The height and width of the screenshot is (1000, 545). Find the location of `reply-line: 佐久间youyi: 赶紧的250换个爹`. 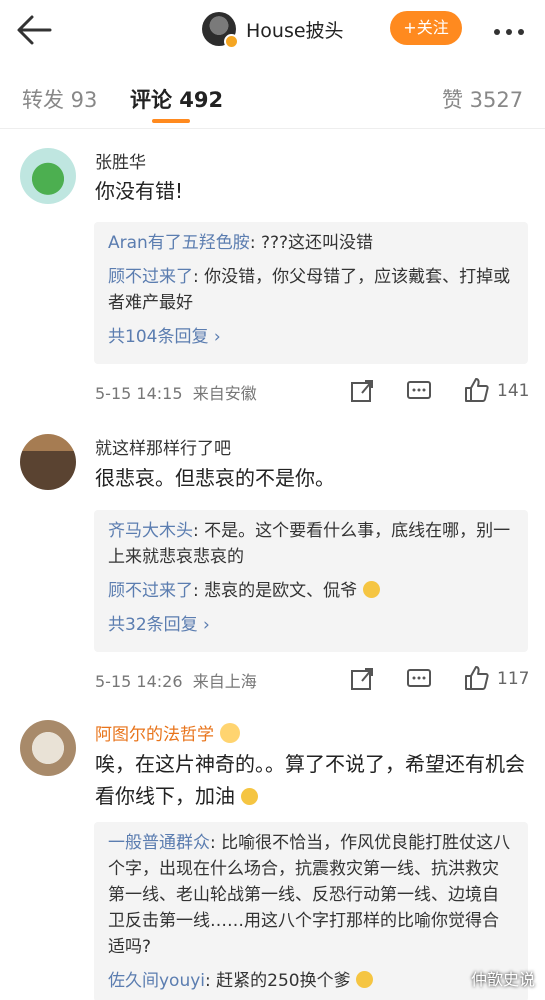

reply-line: 佐久间youyi: 赶紧的250换个爹 is located at coordinates (311, 981).